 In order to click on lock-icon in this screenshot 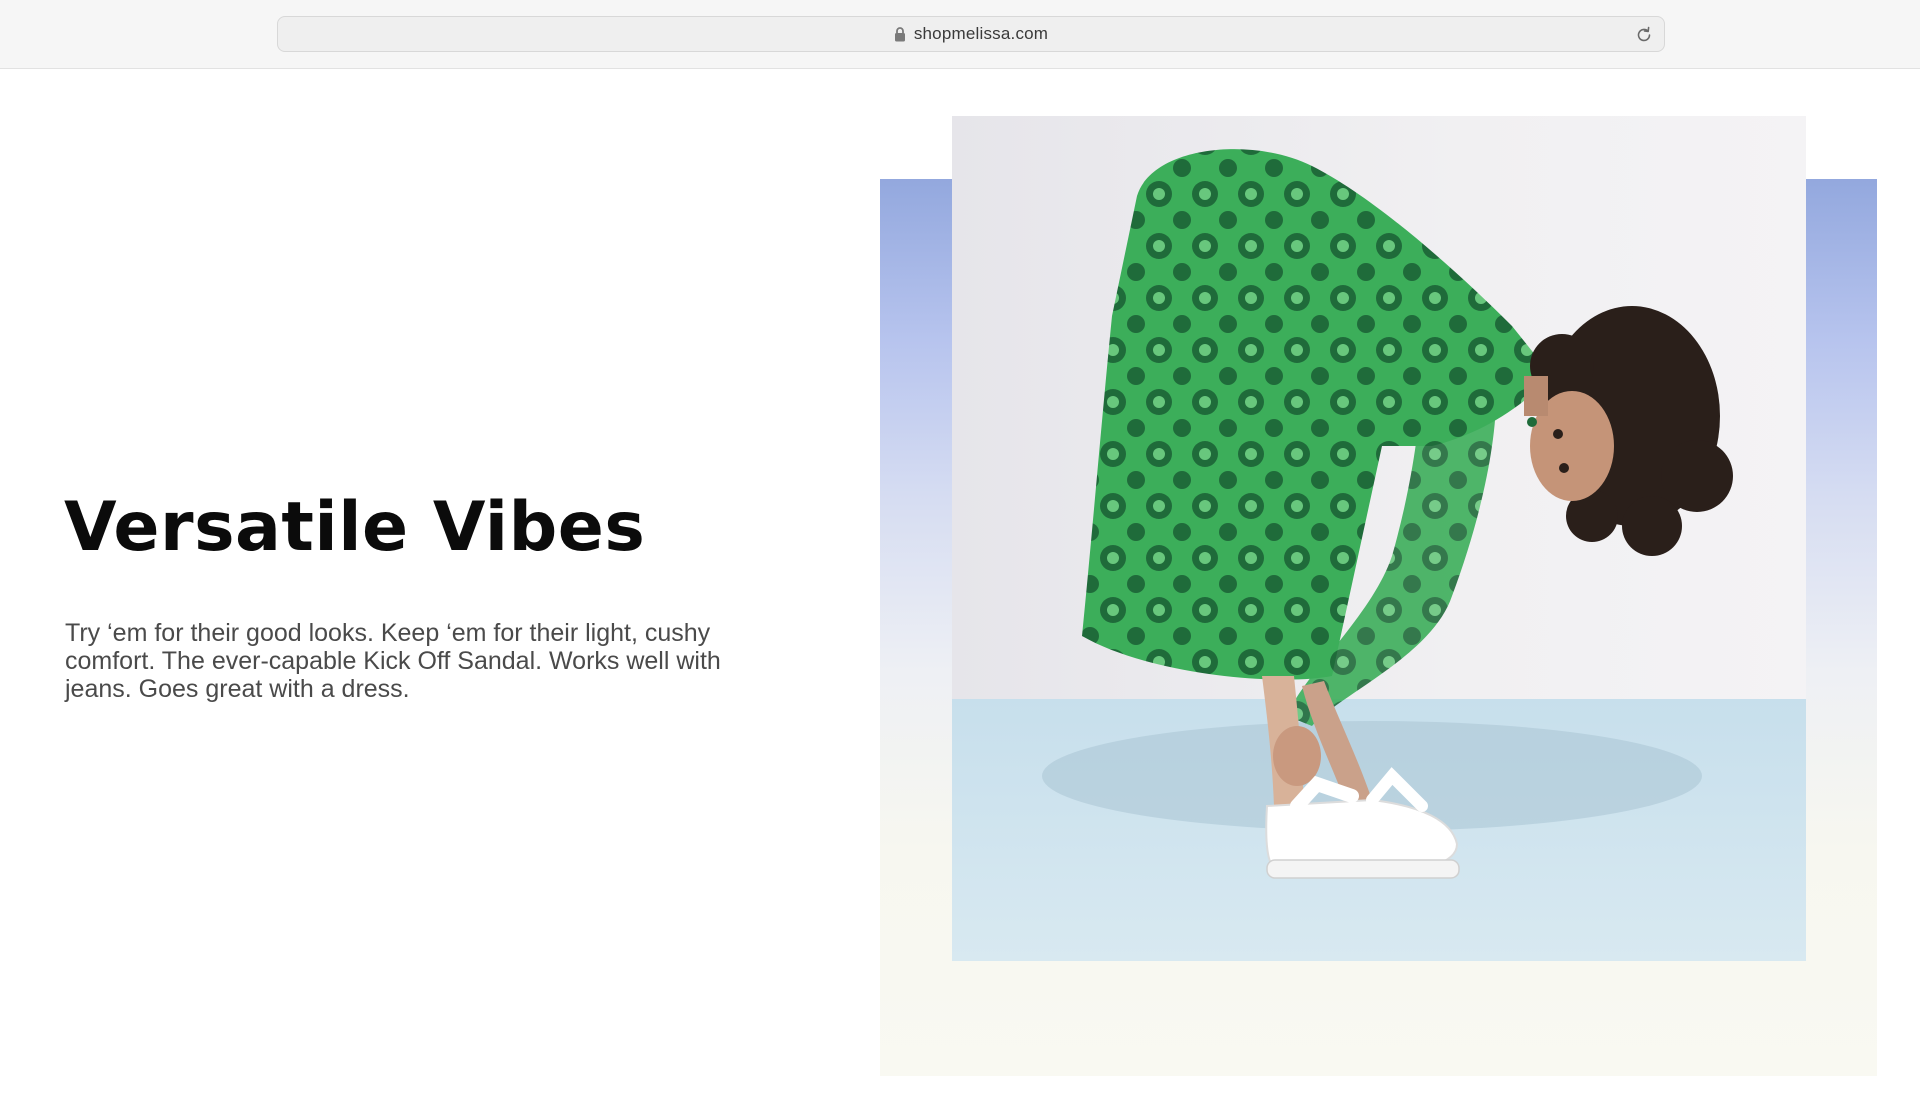, I will do `click(900, 34)`.